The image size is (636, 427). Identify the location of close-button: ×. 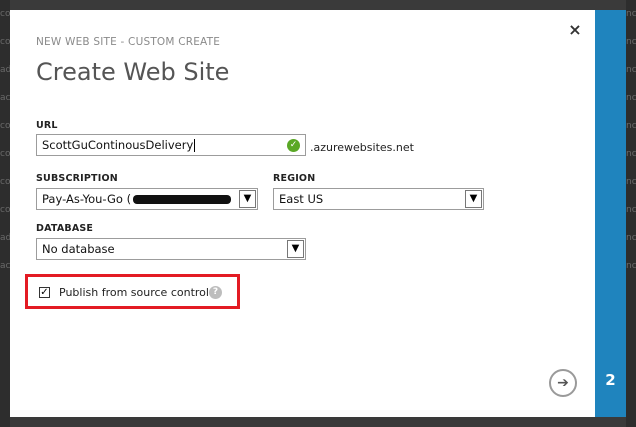
(575, 30).